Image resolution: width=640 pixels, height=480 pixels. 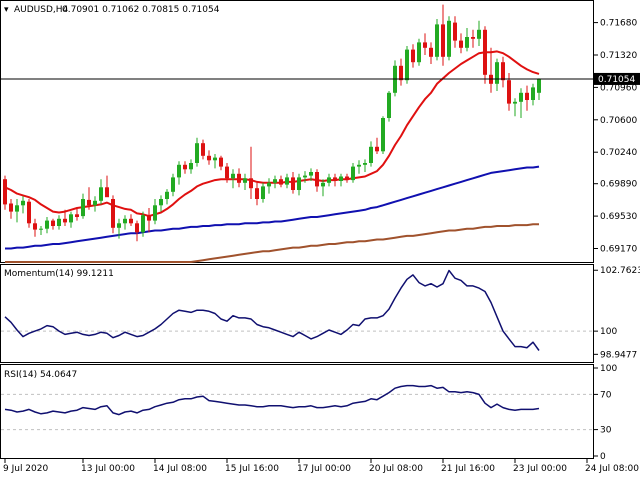 I want to click on time-tick-label: 14 Jul 08:00, so click(x=180, y=469).